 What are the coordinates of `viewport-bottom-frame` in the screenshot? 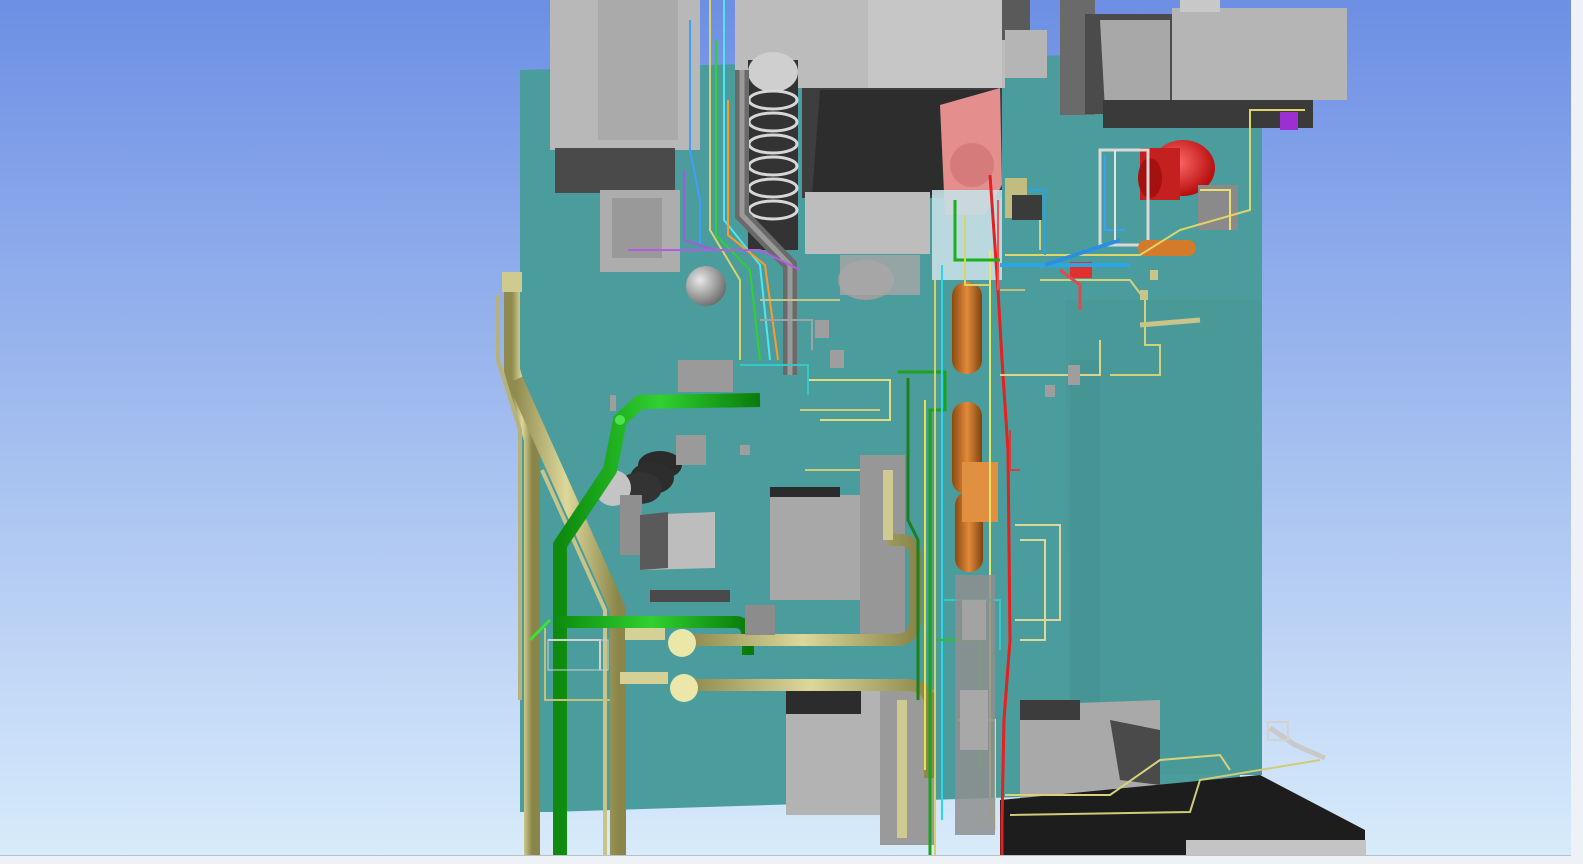 It's located at (785, 859).